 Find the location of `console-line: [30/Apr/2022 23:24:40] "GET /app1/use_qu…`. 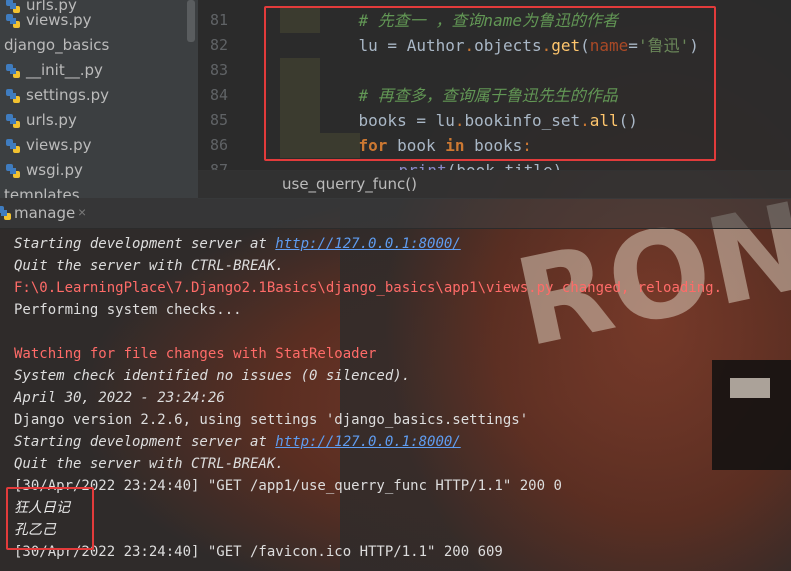

console-line: [30/Apr/2022 23:24:40] "GET /app1/use_qu… is located at coordinates (288, 486).